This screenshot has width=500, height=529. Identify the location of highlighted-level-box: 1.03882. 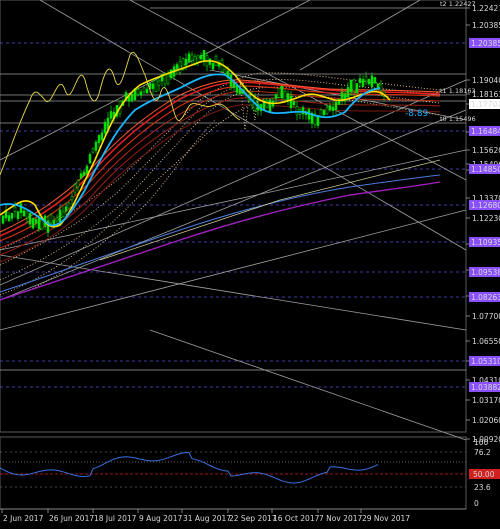
(484, 387).